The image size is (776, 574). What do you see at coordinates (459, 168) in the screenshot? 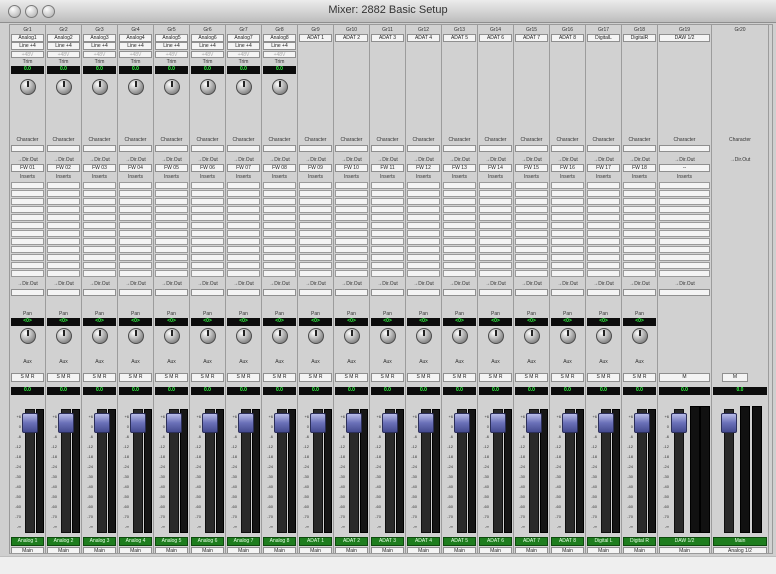
I see `direct-out-select: FW 13` at bounding box center [459, 168].